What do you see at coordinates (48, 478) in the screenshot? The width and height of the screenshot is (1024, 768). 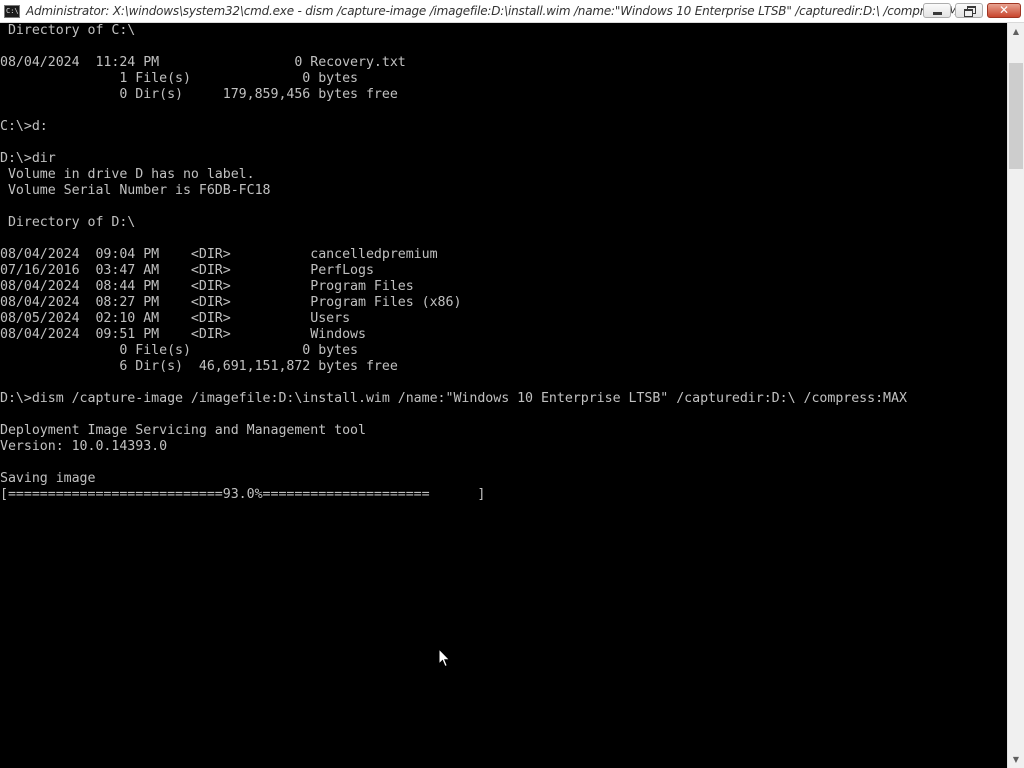 I see `console-line: Saving image` at bounding box center [48, 478].